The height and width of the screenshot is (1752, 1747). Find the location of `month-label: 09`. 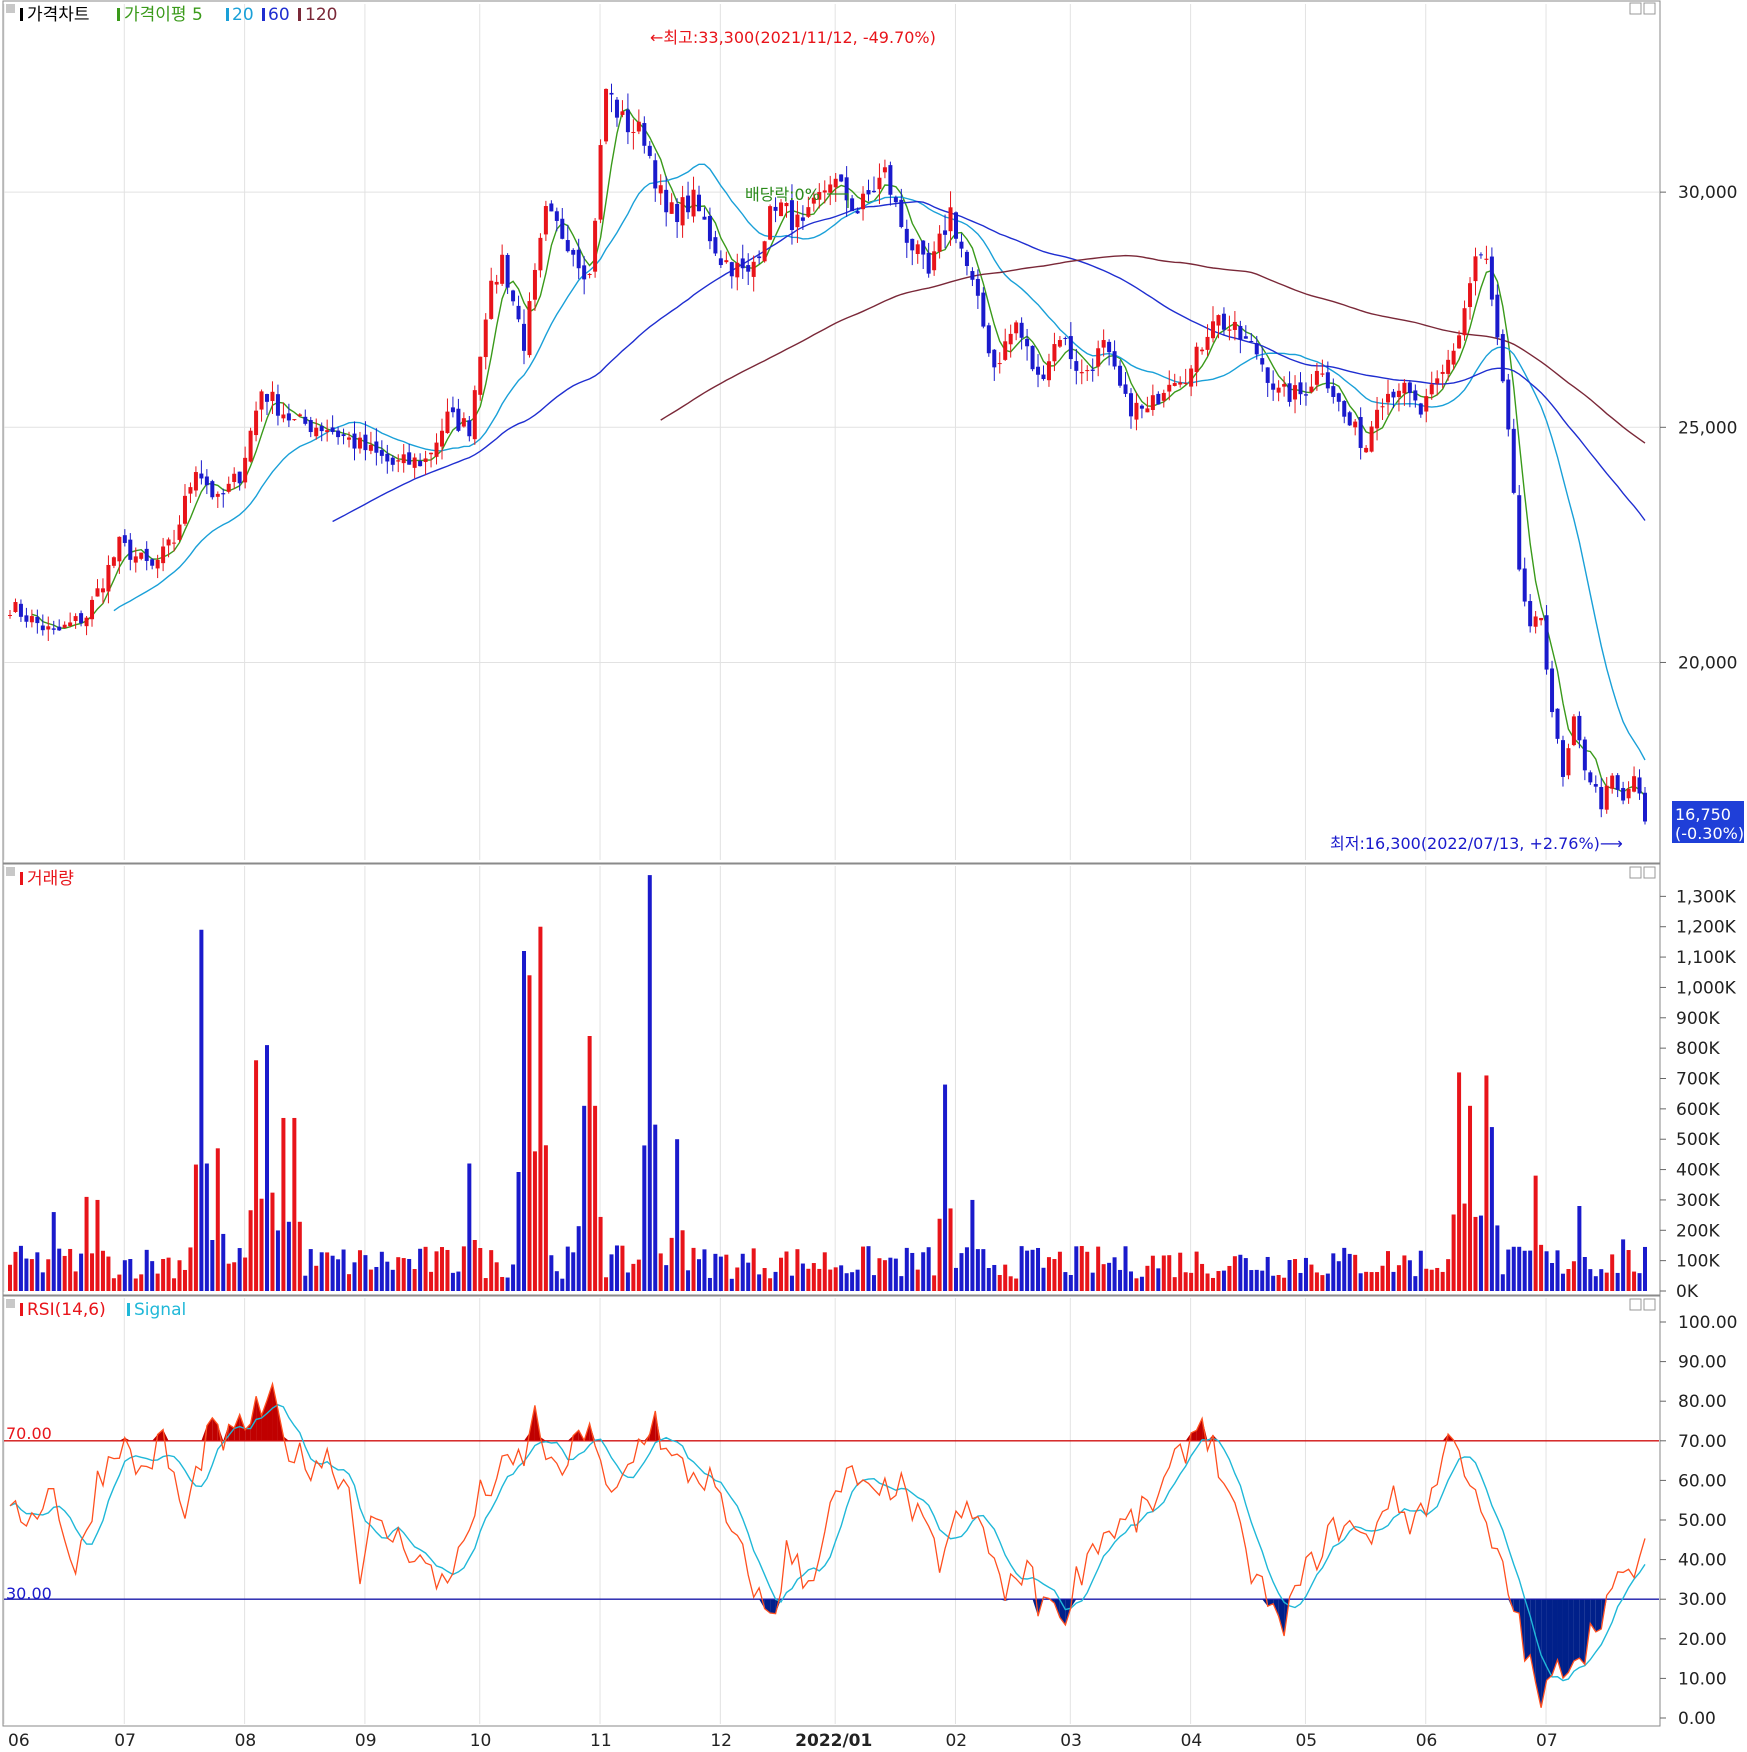

month-label: 09 is located at coordinates (366, 1741).